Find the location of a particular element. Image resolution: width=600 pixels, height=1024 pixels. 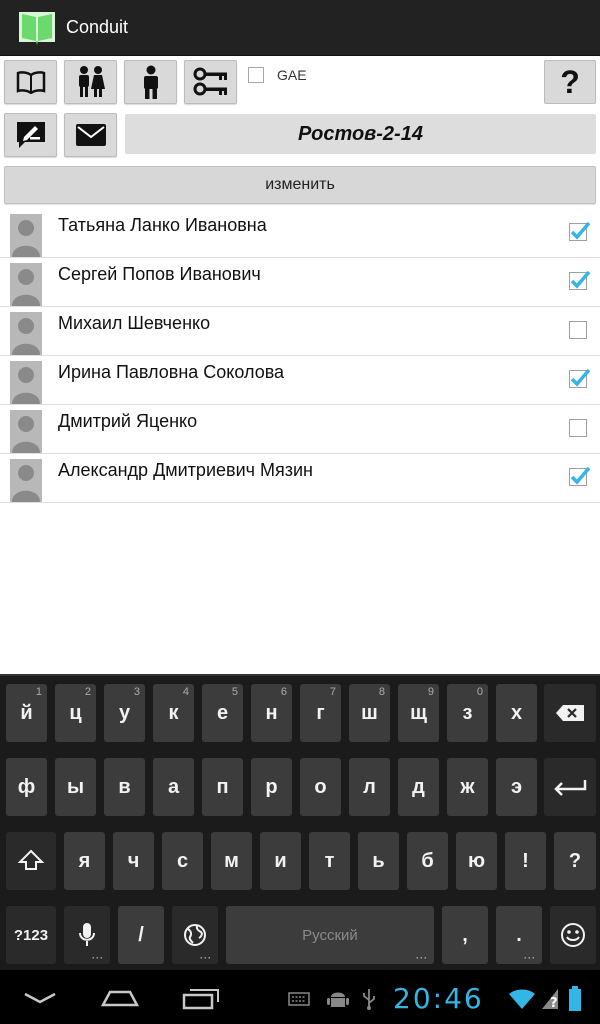

key-label: с is located at coordinates (182, 860).